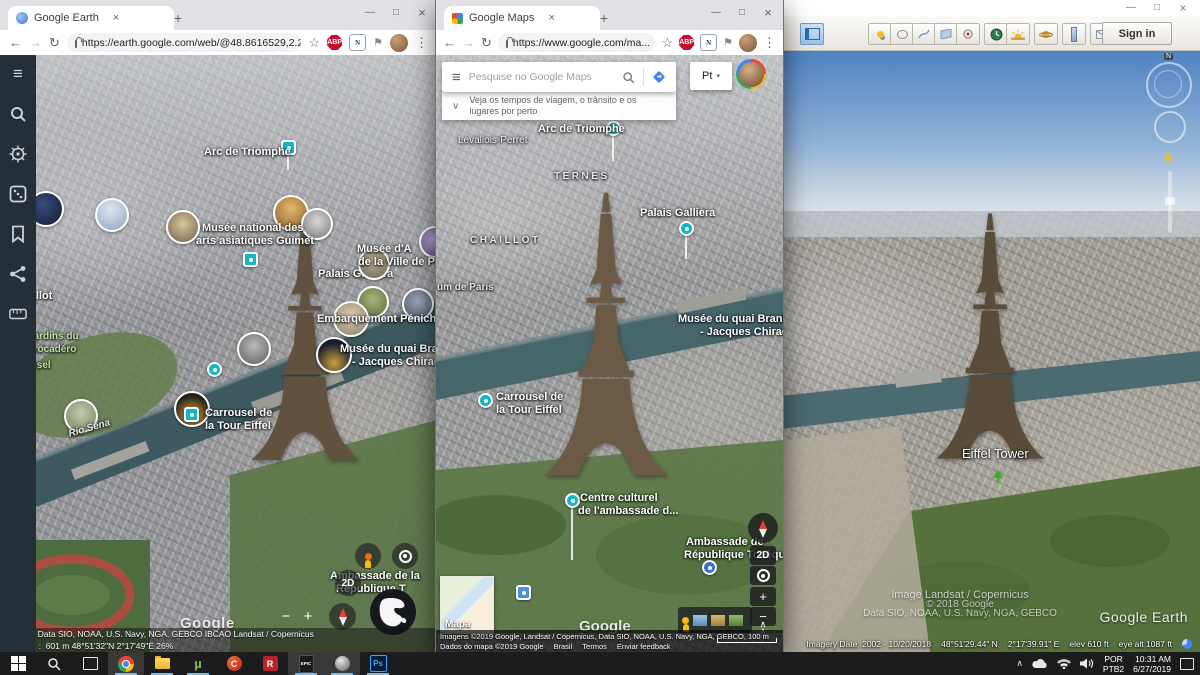 The height and width of the screenshot is (675, 1200). I want to click on account-avatar, so click(751, 74).